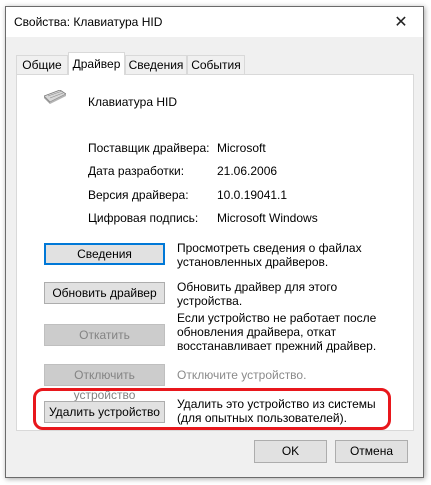  I want to click on disable-device-button: Отключить устройство, so click(104, 383).